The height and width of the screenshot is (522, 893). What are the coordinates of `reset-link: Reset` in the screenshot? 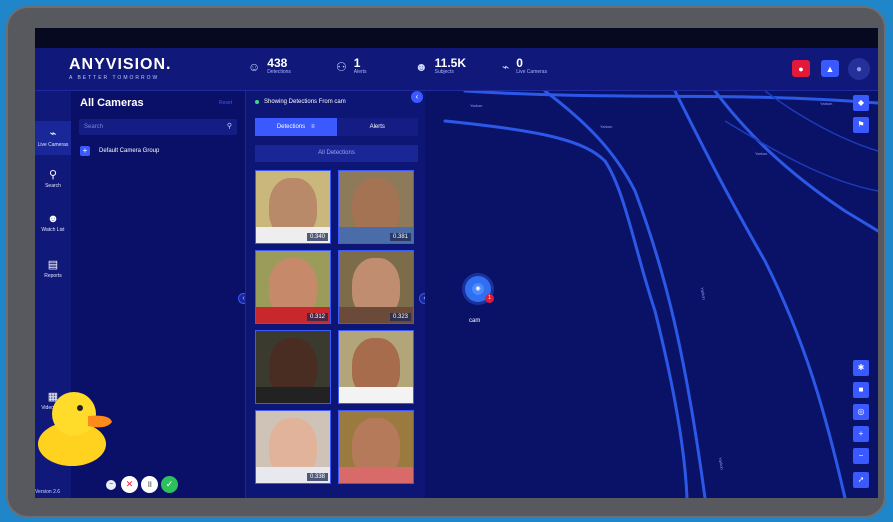 It's located at (225, 103).